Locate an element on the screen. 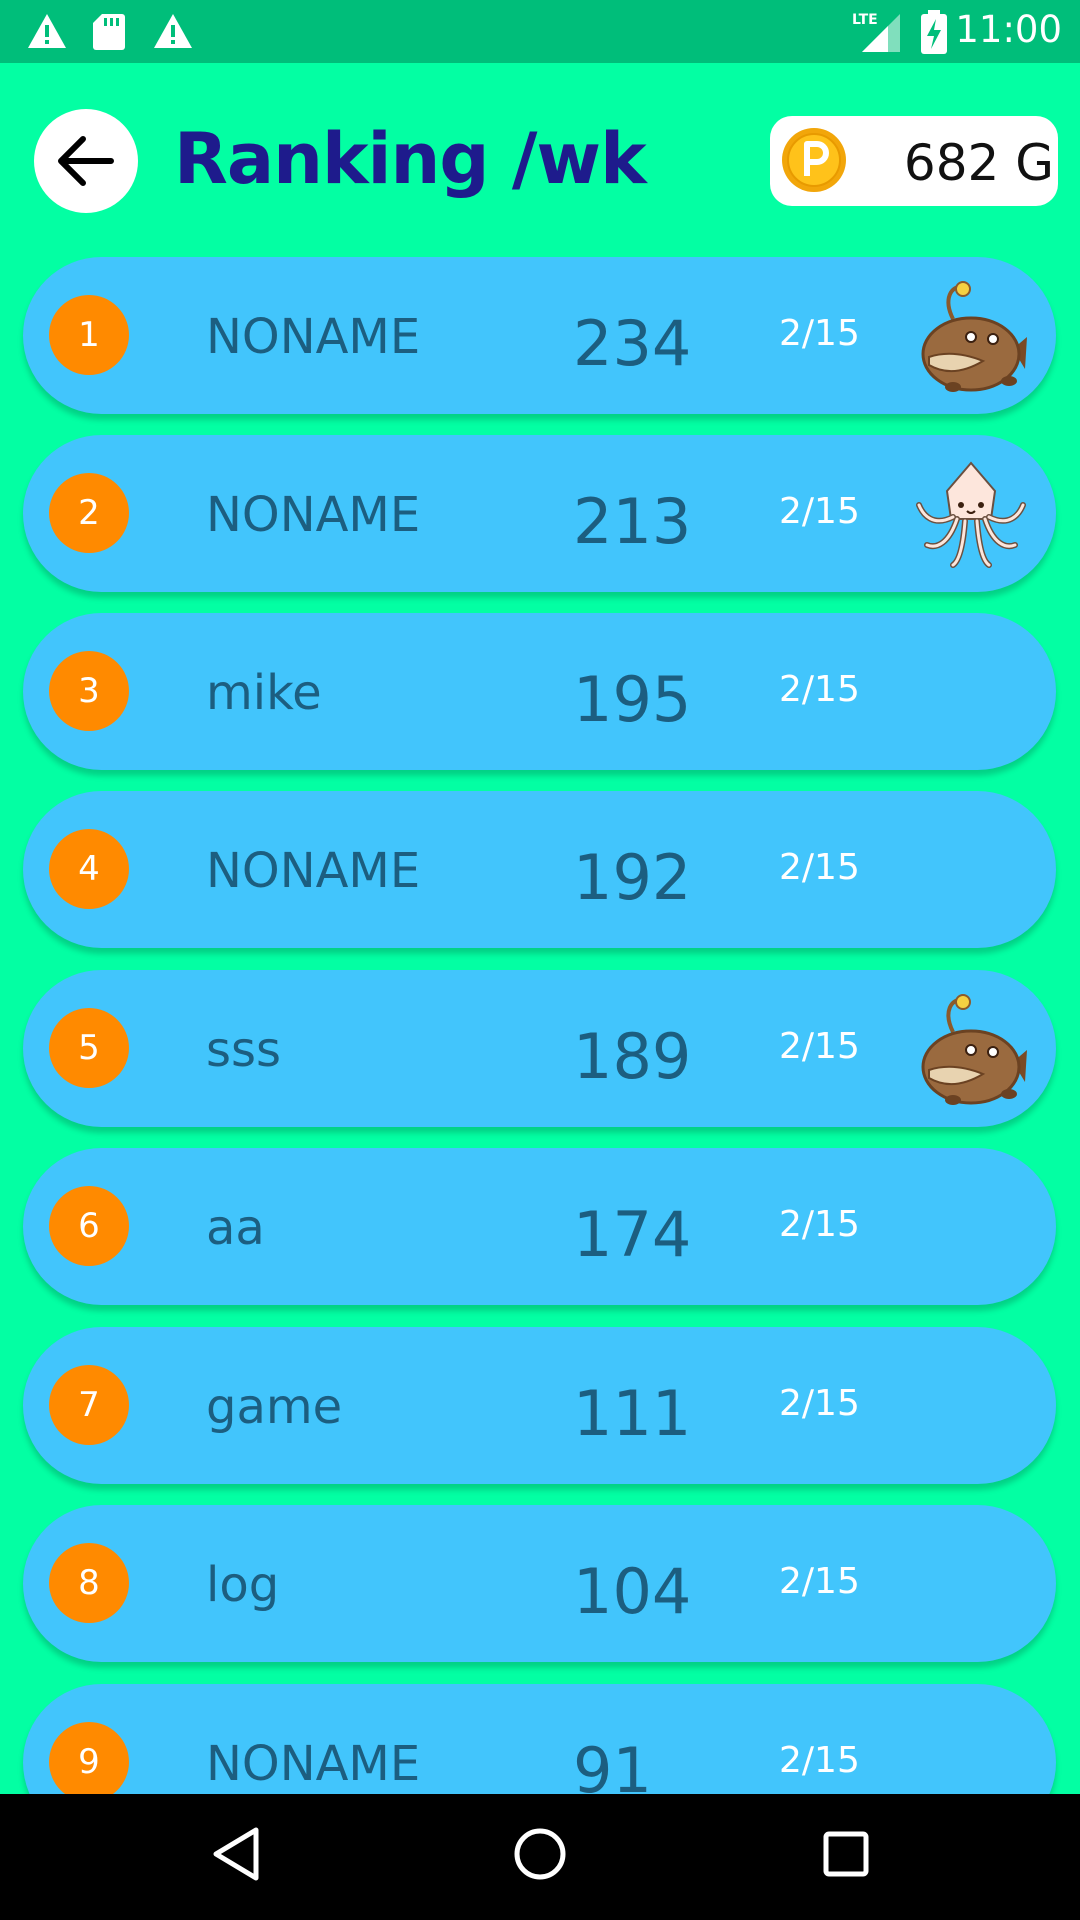 The height and width of the screenshot is (1920, 1080). player-score: 104 is located at coordinates (632, 1591).